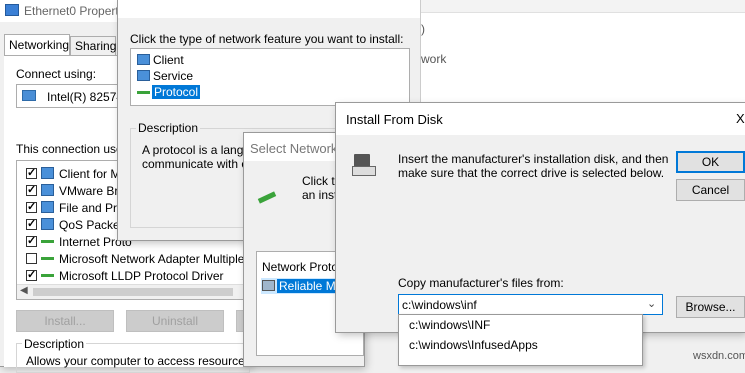 This screenshot has height=373, width=745. What do you see at coordinates (303, 267) in the screenshot?
I see `list-header: Network Protoc` at bounding box center [303, 267].